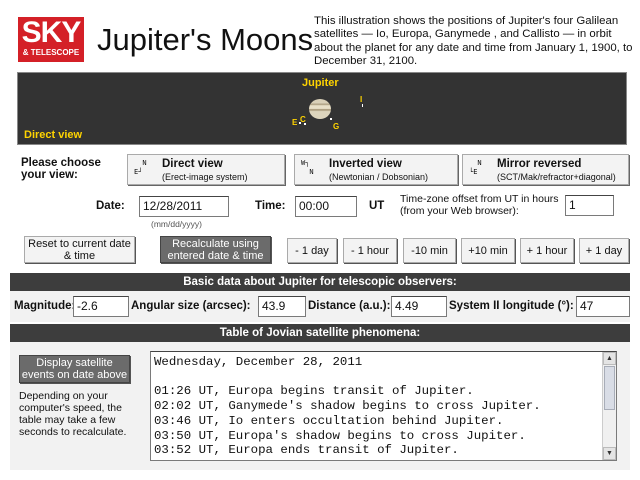 The width and height of the screenshot is (640, 480). What do you see at coordinates (475, 167) in the screenshot?
I see `orientation-icon: N └E` at bounding box center [475, 167].